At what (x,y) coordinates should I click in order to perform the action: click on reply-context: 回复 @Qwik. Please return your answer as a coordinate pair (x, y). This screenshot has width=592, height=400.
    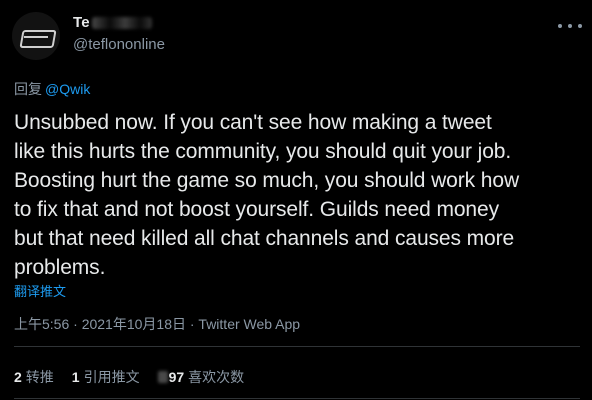
    Looking at the image, I should click on (52, 89).